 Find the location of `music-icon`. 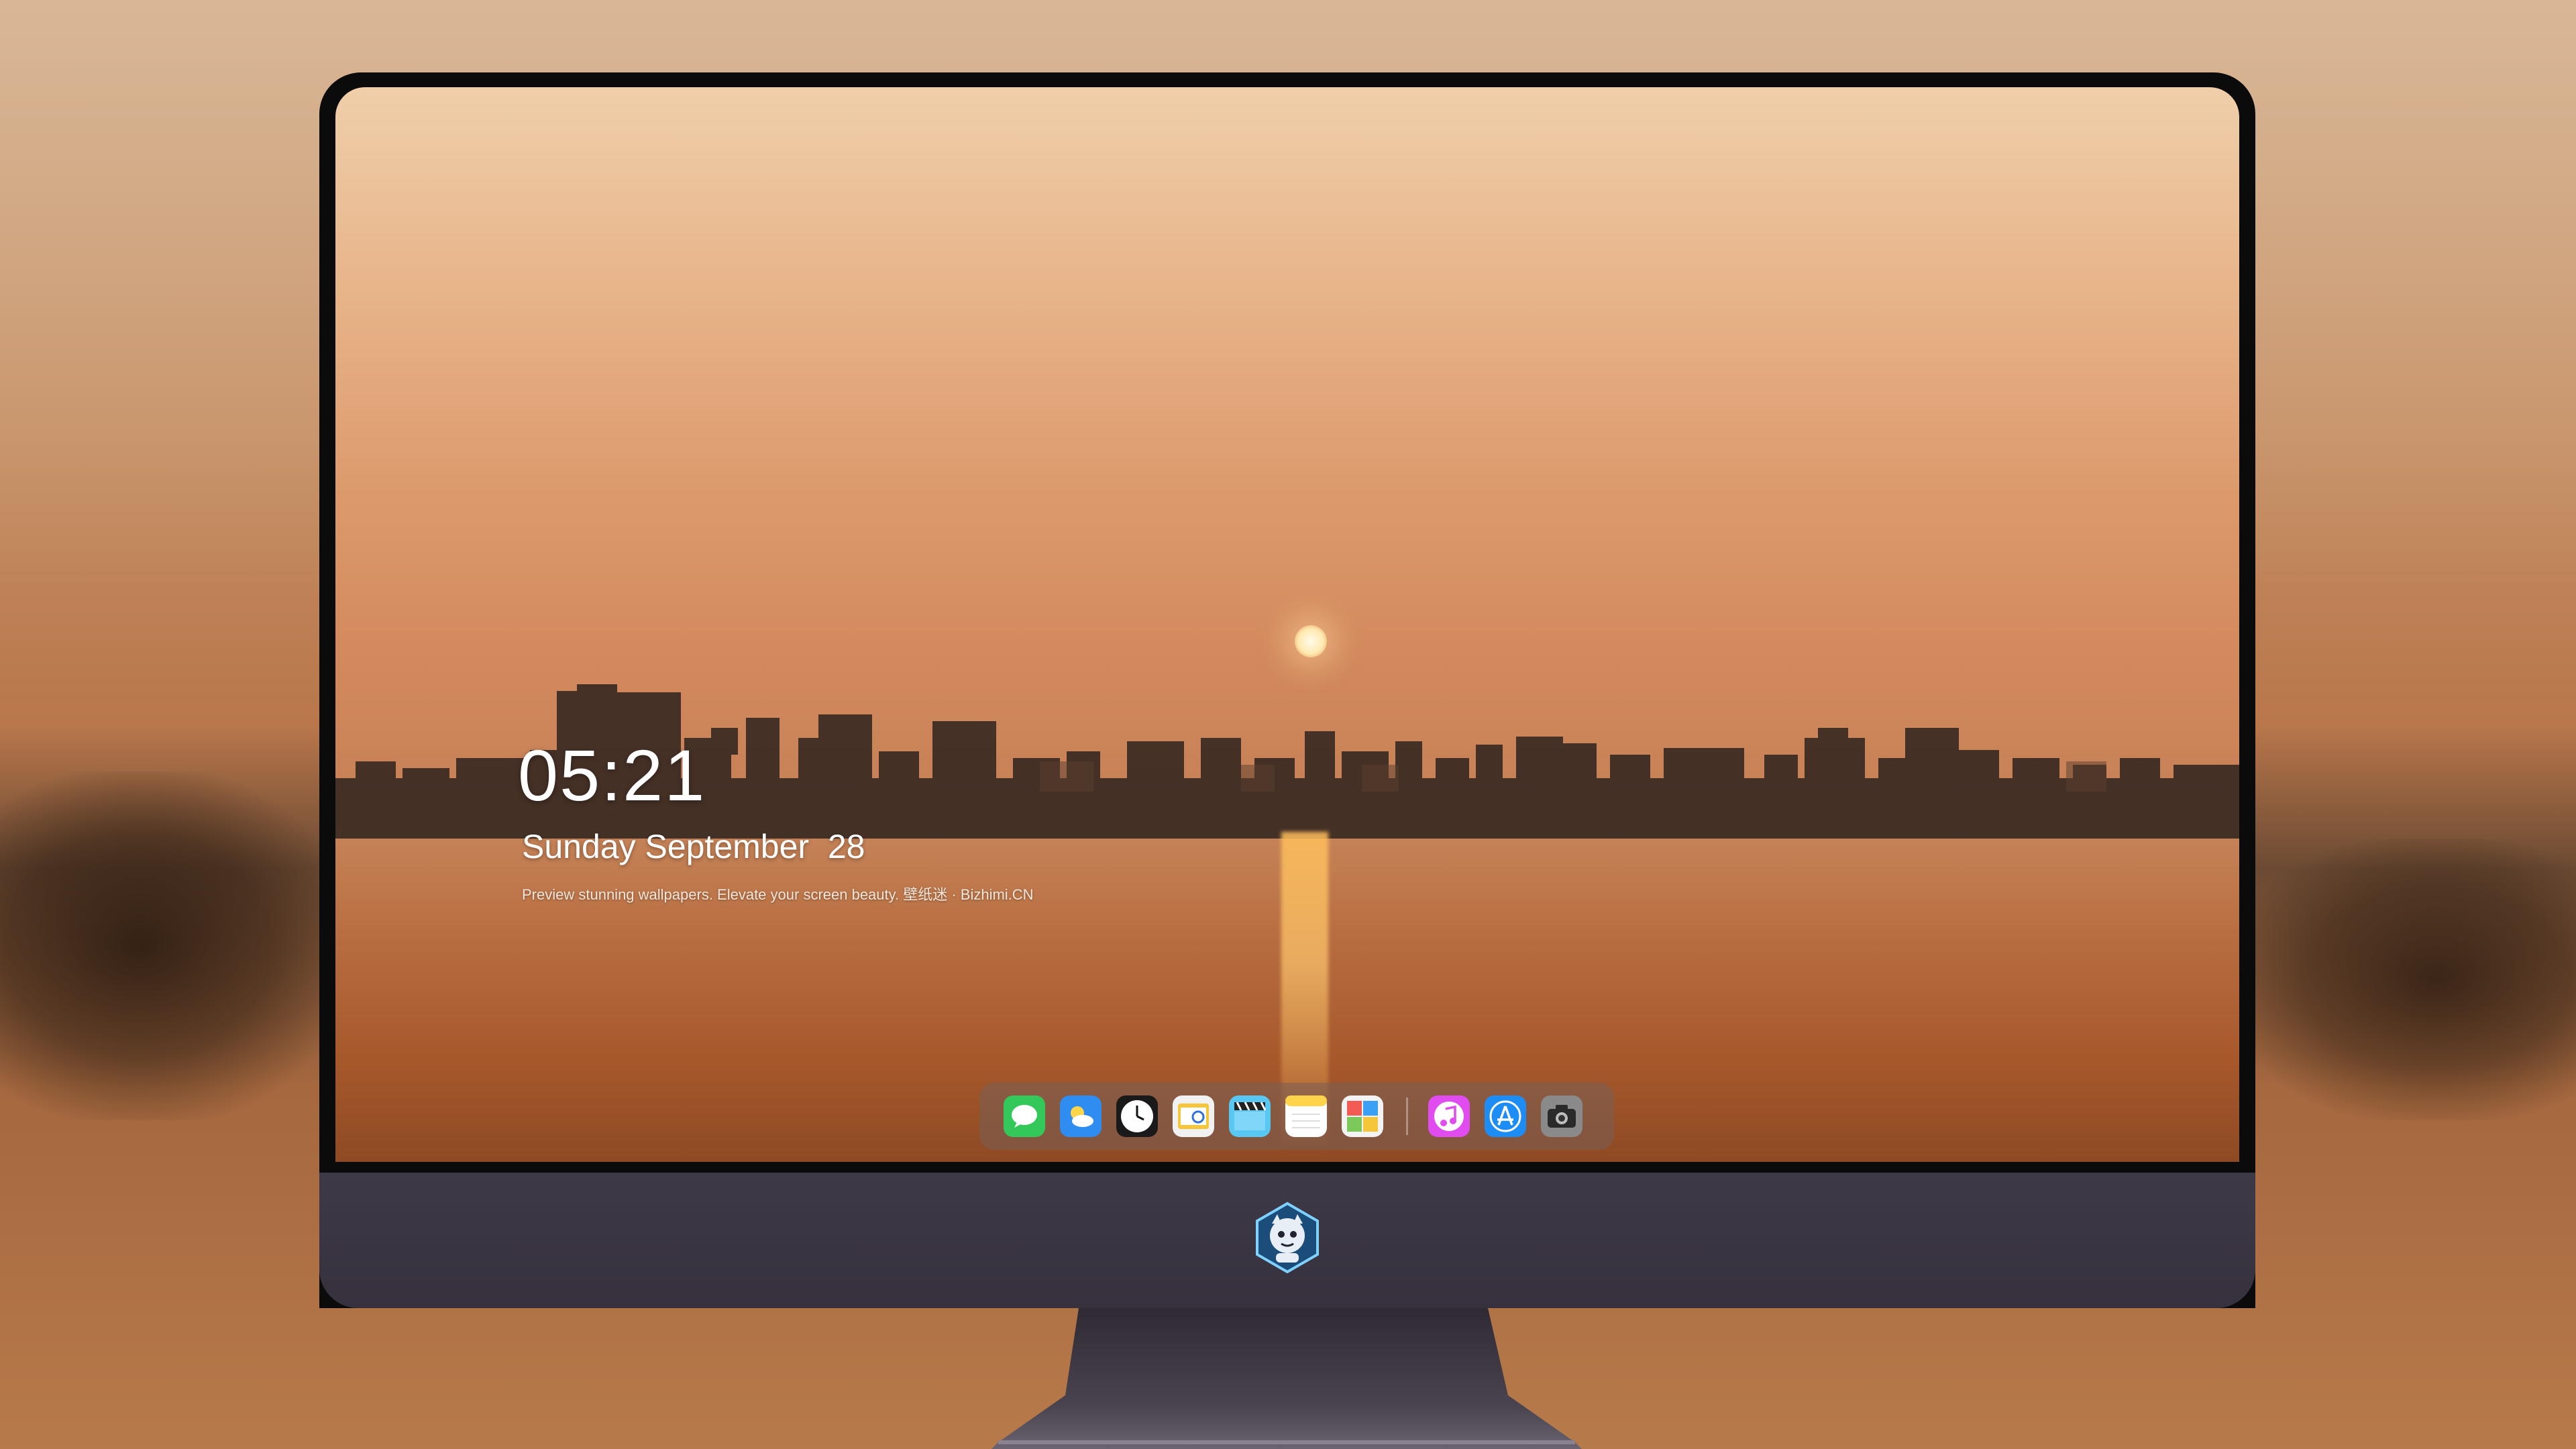

music-icon is located at coordinates (1449, 1116).